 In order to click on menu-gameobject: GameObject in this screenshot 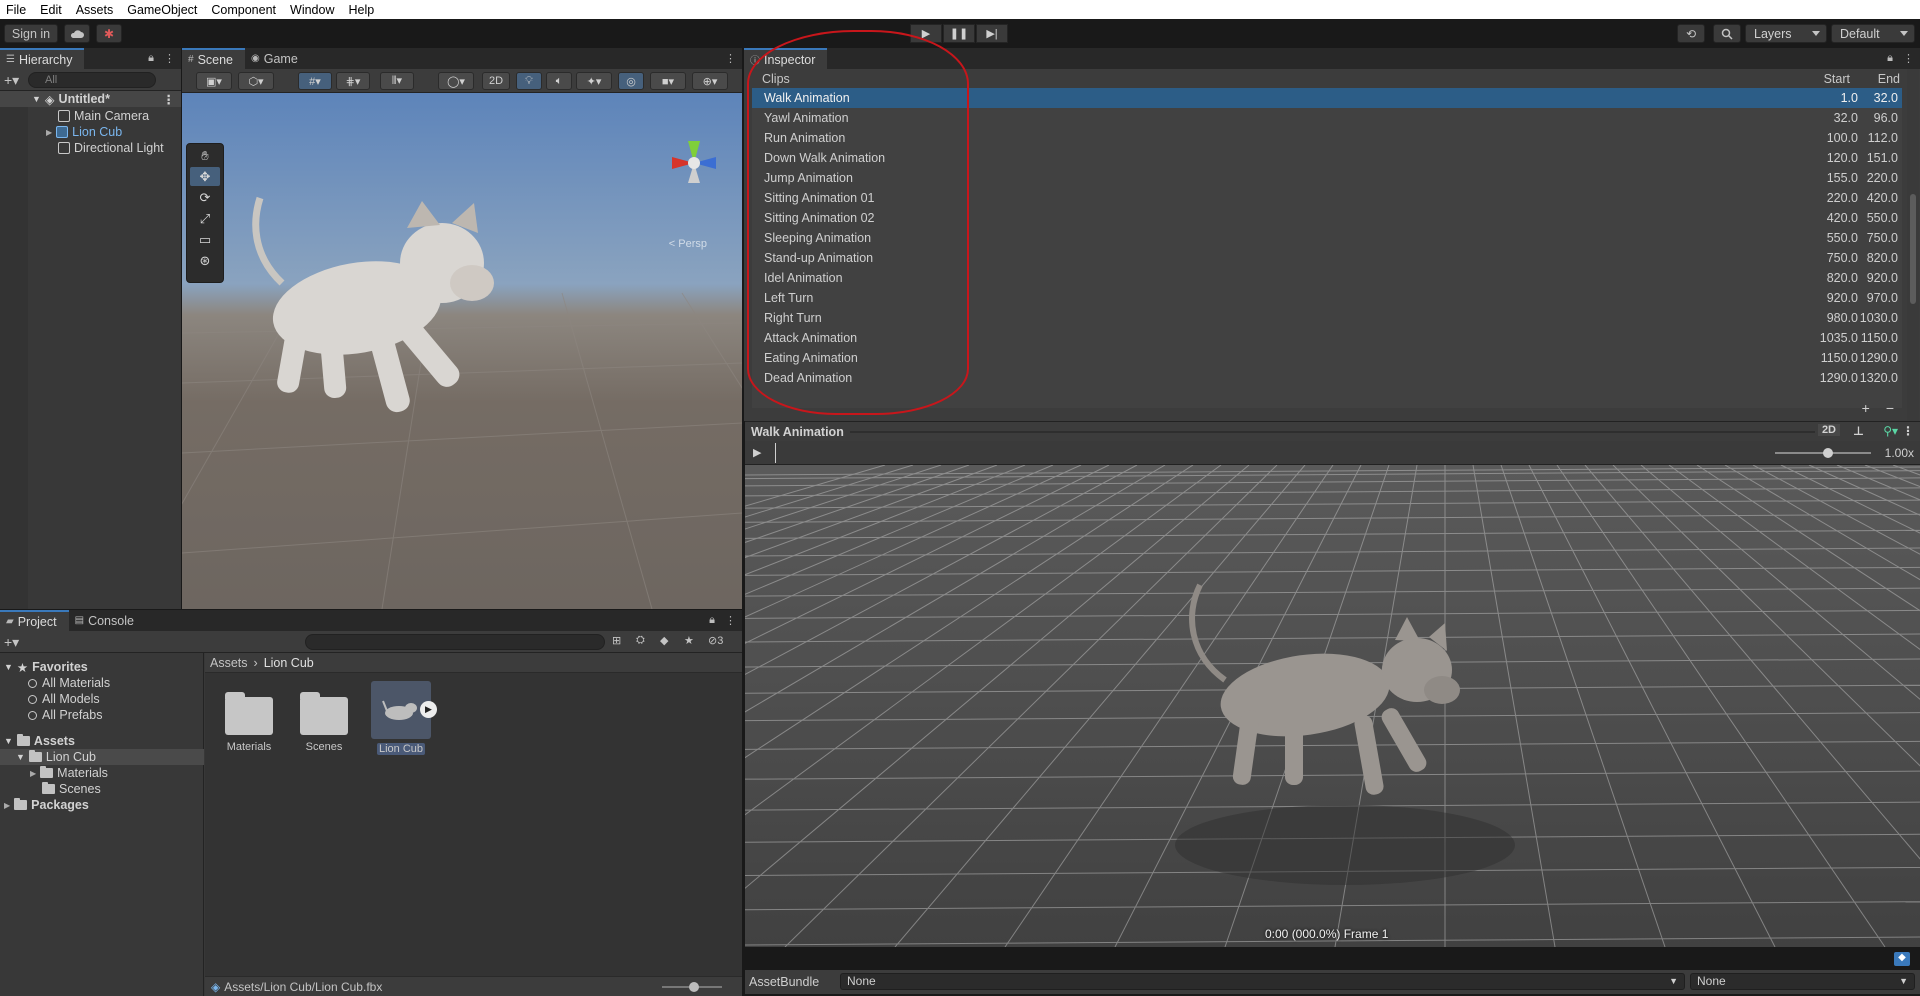, I will do `click(163, 10)`.